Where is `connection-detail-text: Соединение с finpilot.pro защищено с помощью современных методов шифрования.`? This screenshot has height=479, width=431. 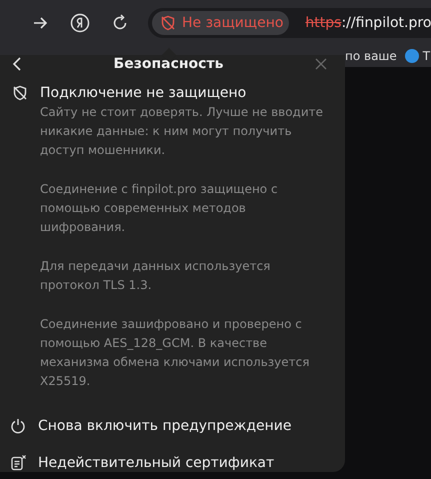 connection-detail-text: Соединение с finpilot.pro защищено с помощью современных методов шифрования. is located at coordinates (159, 208).